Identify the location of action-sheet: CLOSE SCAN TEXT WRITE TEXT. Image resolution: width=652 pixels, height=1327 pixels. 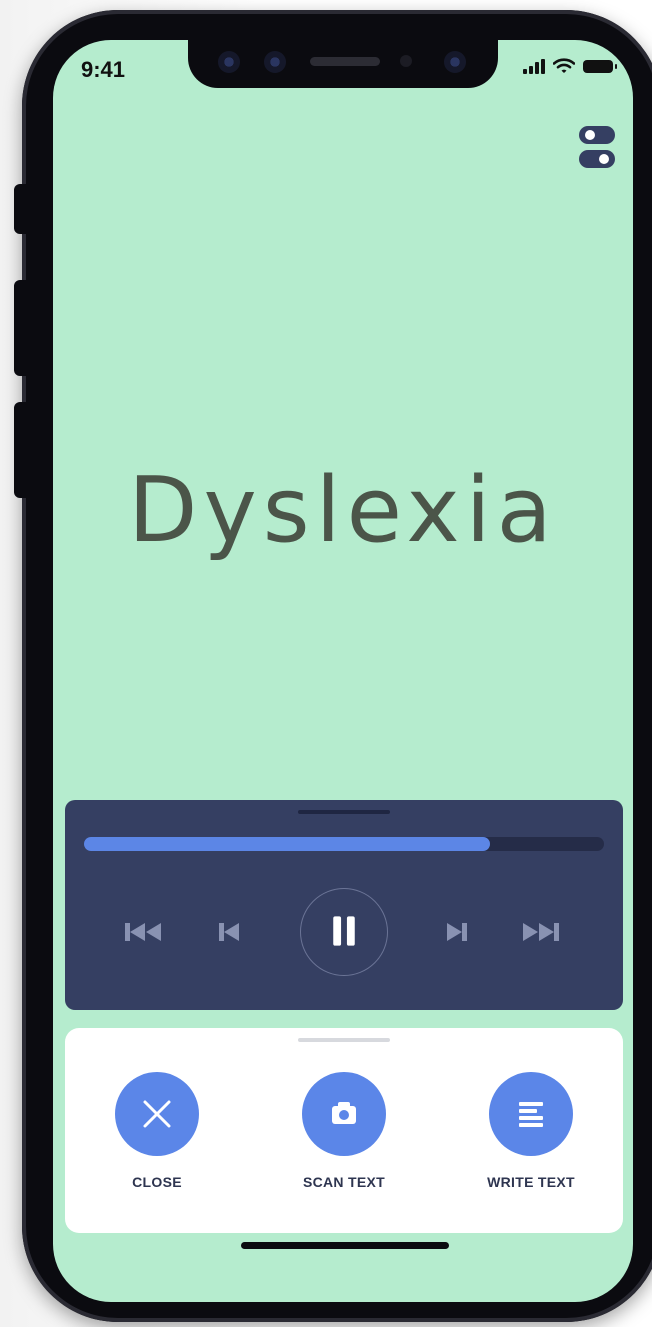
(344, 1130).